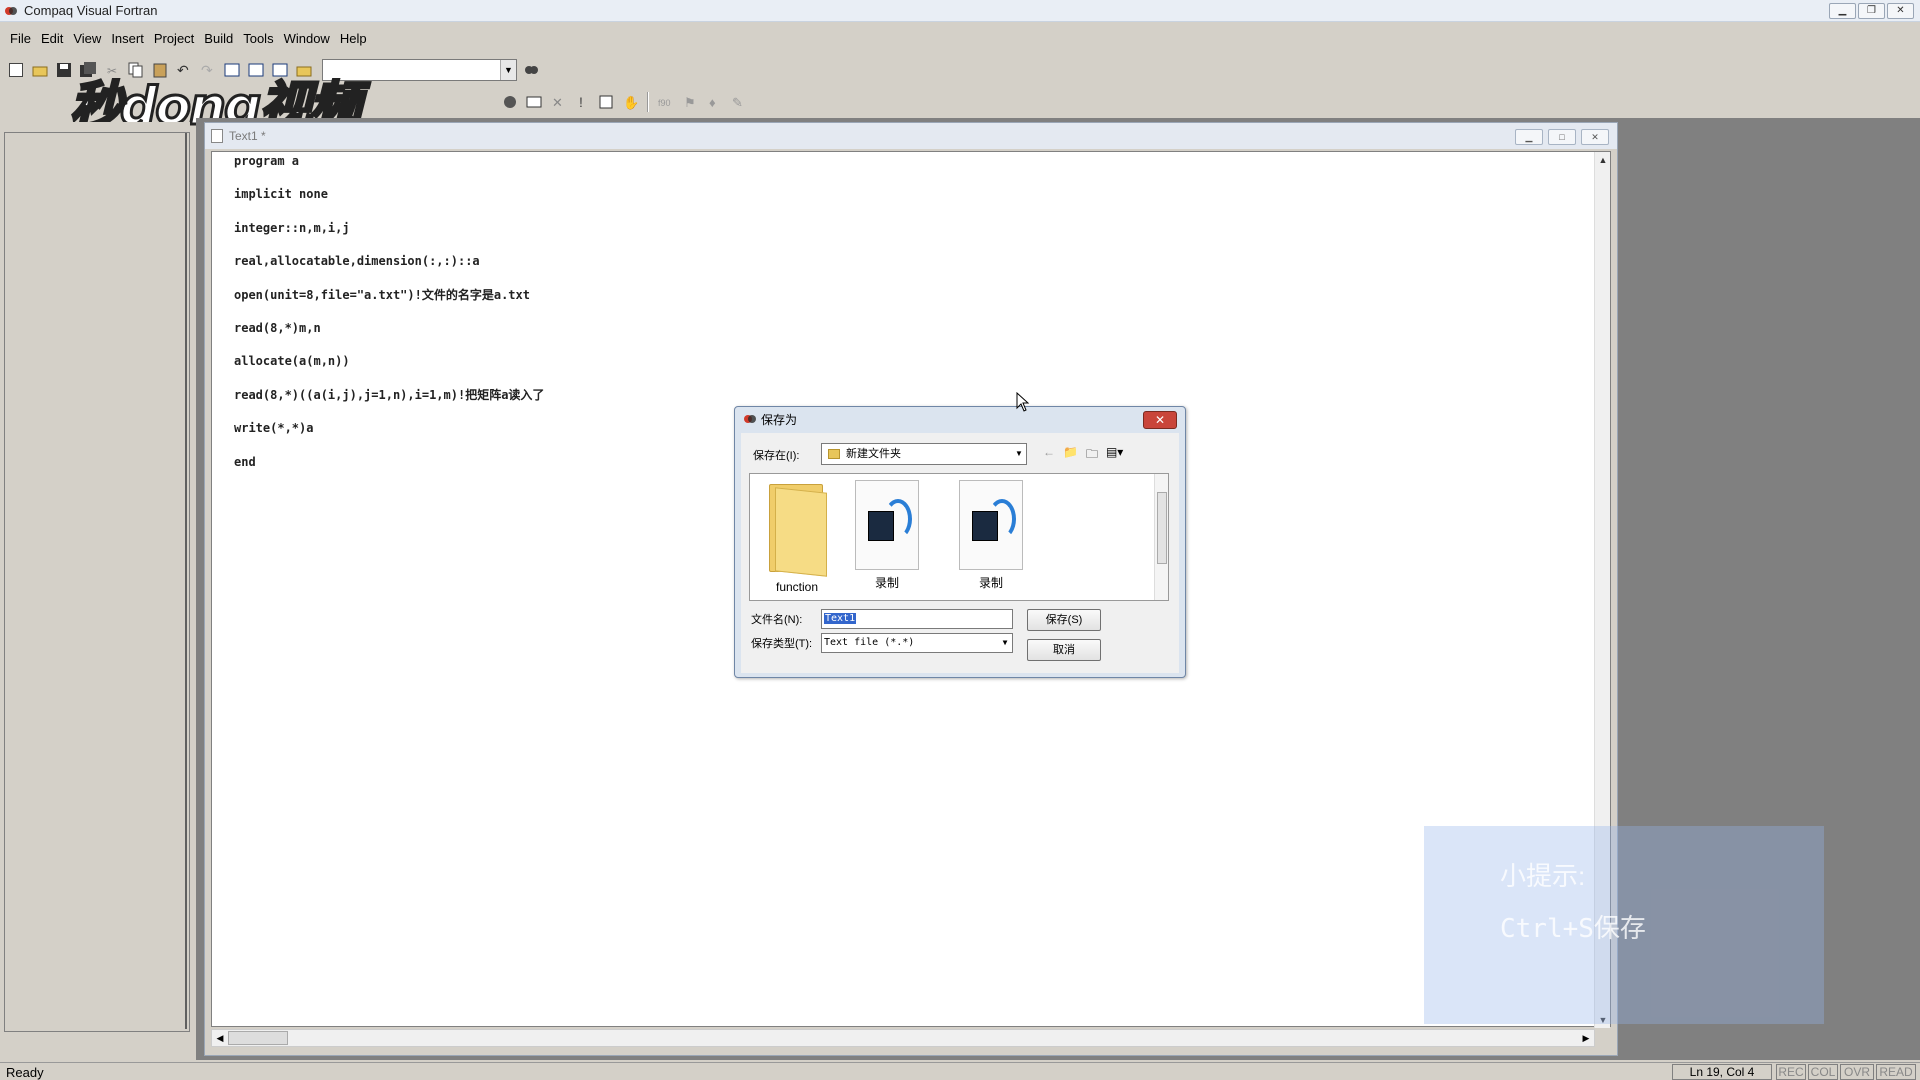 The width and height of the screenshot is (1920, 1080). Describe the element at coordinates (52, 38) in the screenshot. I see `menu-edit: Edit` at that location.